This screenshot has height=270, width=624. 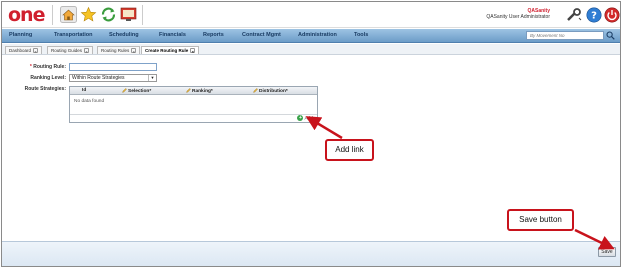 What do you see at coordinates (47, 67) in the screenshot?
I see `routing-rule-label: * Routing Rule:` at bounding box center [47, 67].